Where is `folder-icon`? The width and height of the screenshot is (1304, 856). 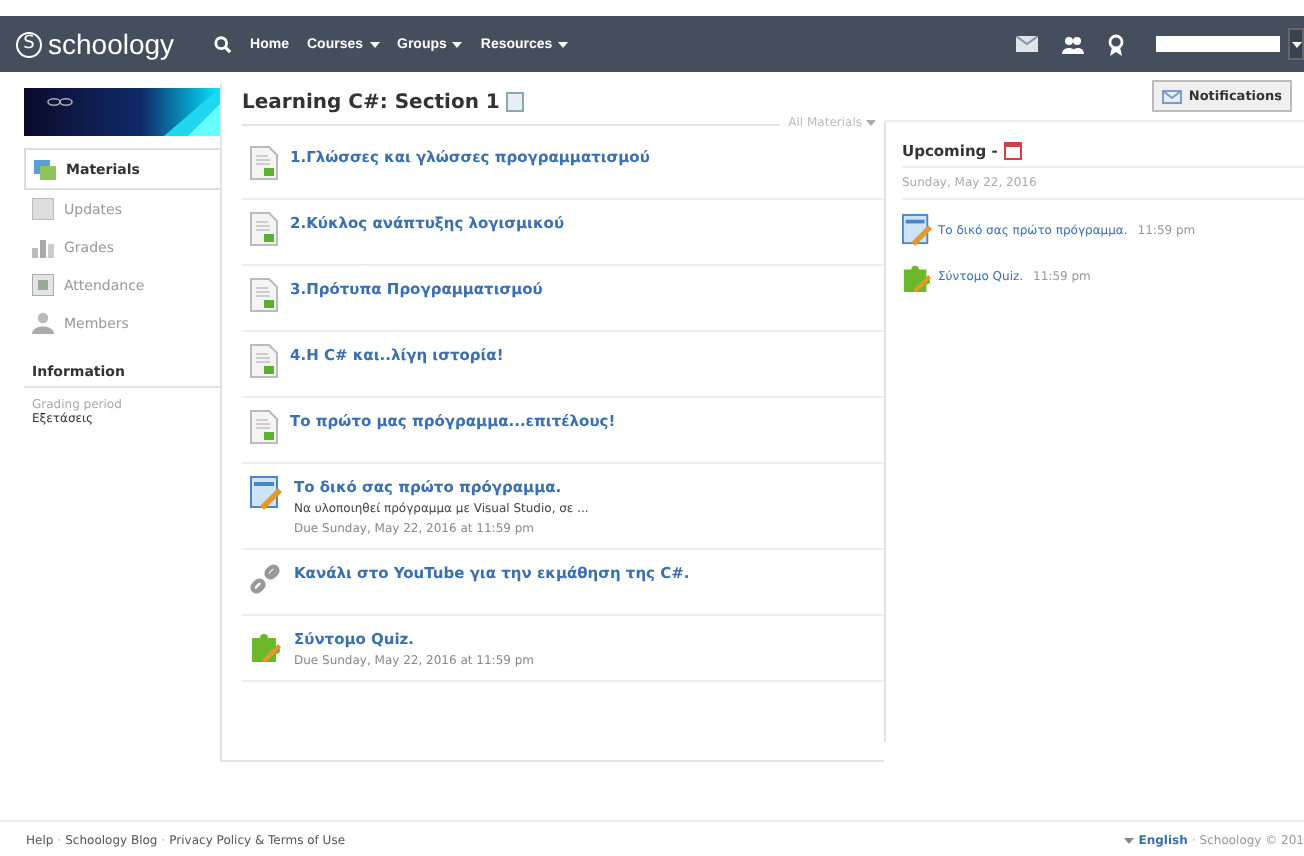
folder-icon is located at coordinates (45, 169).